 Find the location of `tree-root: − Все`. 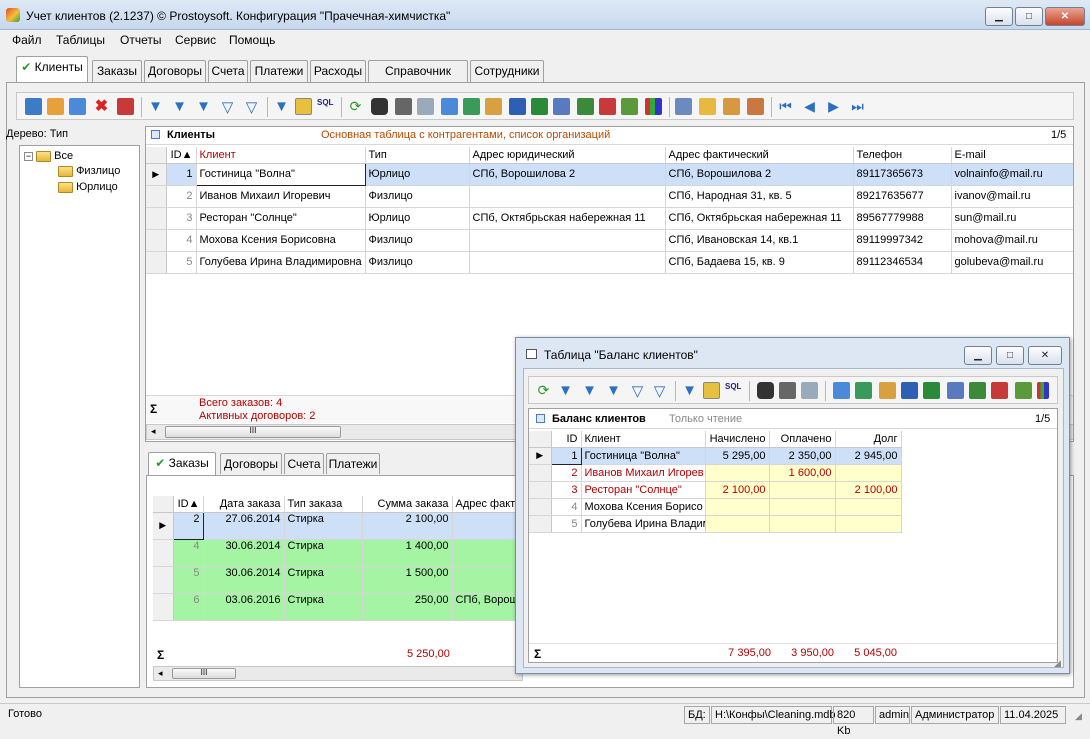

tree-root: − Все is located at coordinates (48, 156).